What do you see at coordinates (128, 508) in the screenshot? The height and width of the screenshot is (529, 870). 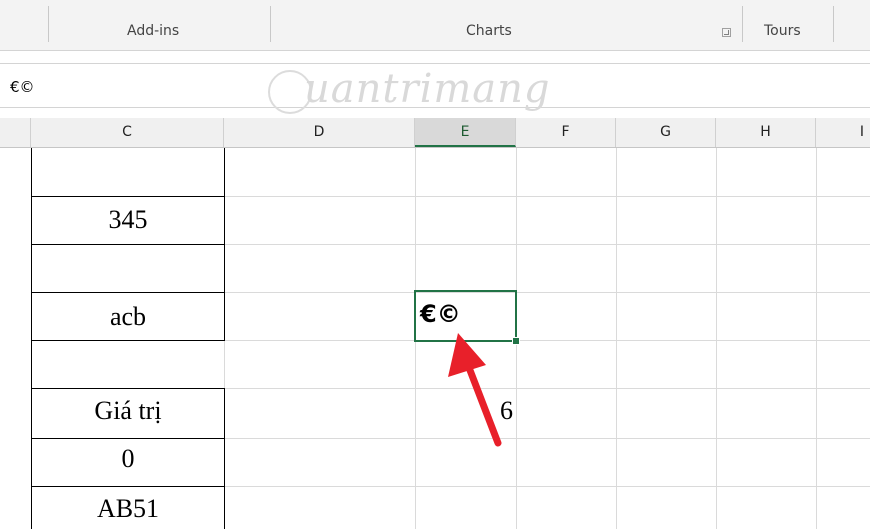 I see `cell-c8-text: AB51` at bounding box center [128, 508].